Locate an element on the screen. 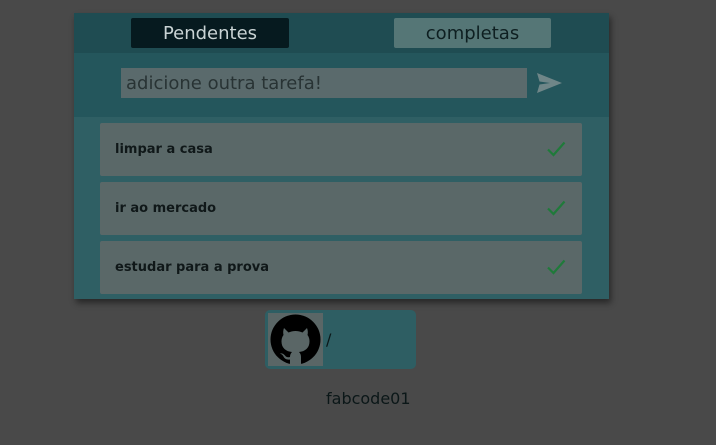 Image resolution: width=716 pixels, height=445 pixels. task-label: estudar para a prova is located at coordinates (192, 267).